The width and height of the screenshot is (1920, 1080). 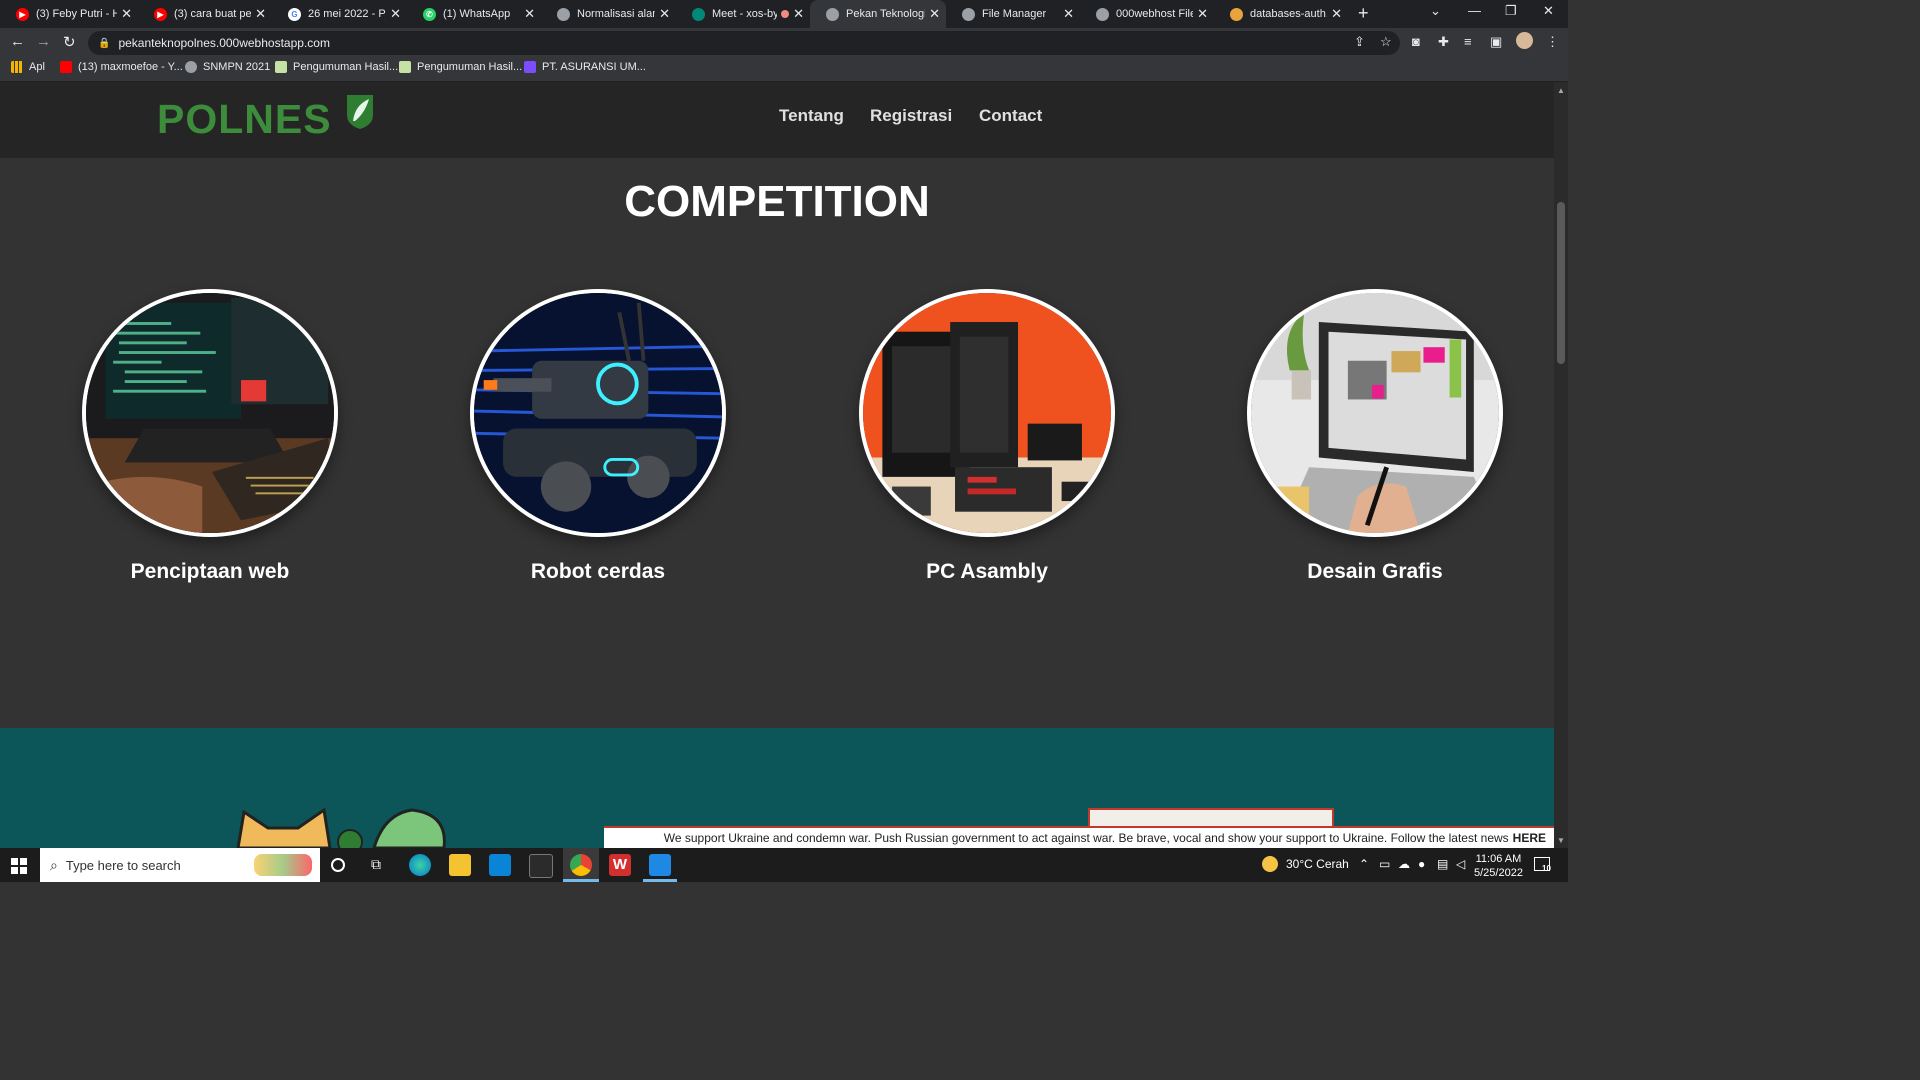 I want to click on site-logo: POLNES, so click(x=244, y=119).